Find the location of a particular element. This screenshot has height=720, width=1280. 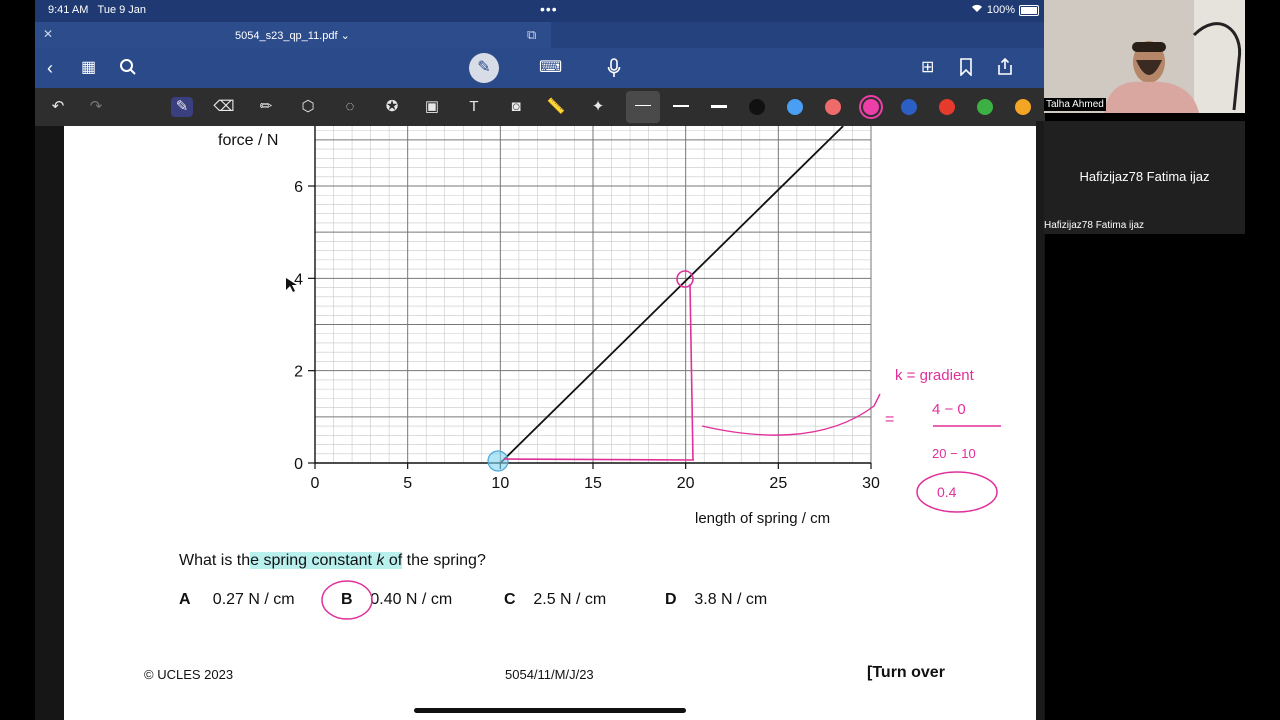

undo-icon: ↶ is located at coordinates (58, 107).